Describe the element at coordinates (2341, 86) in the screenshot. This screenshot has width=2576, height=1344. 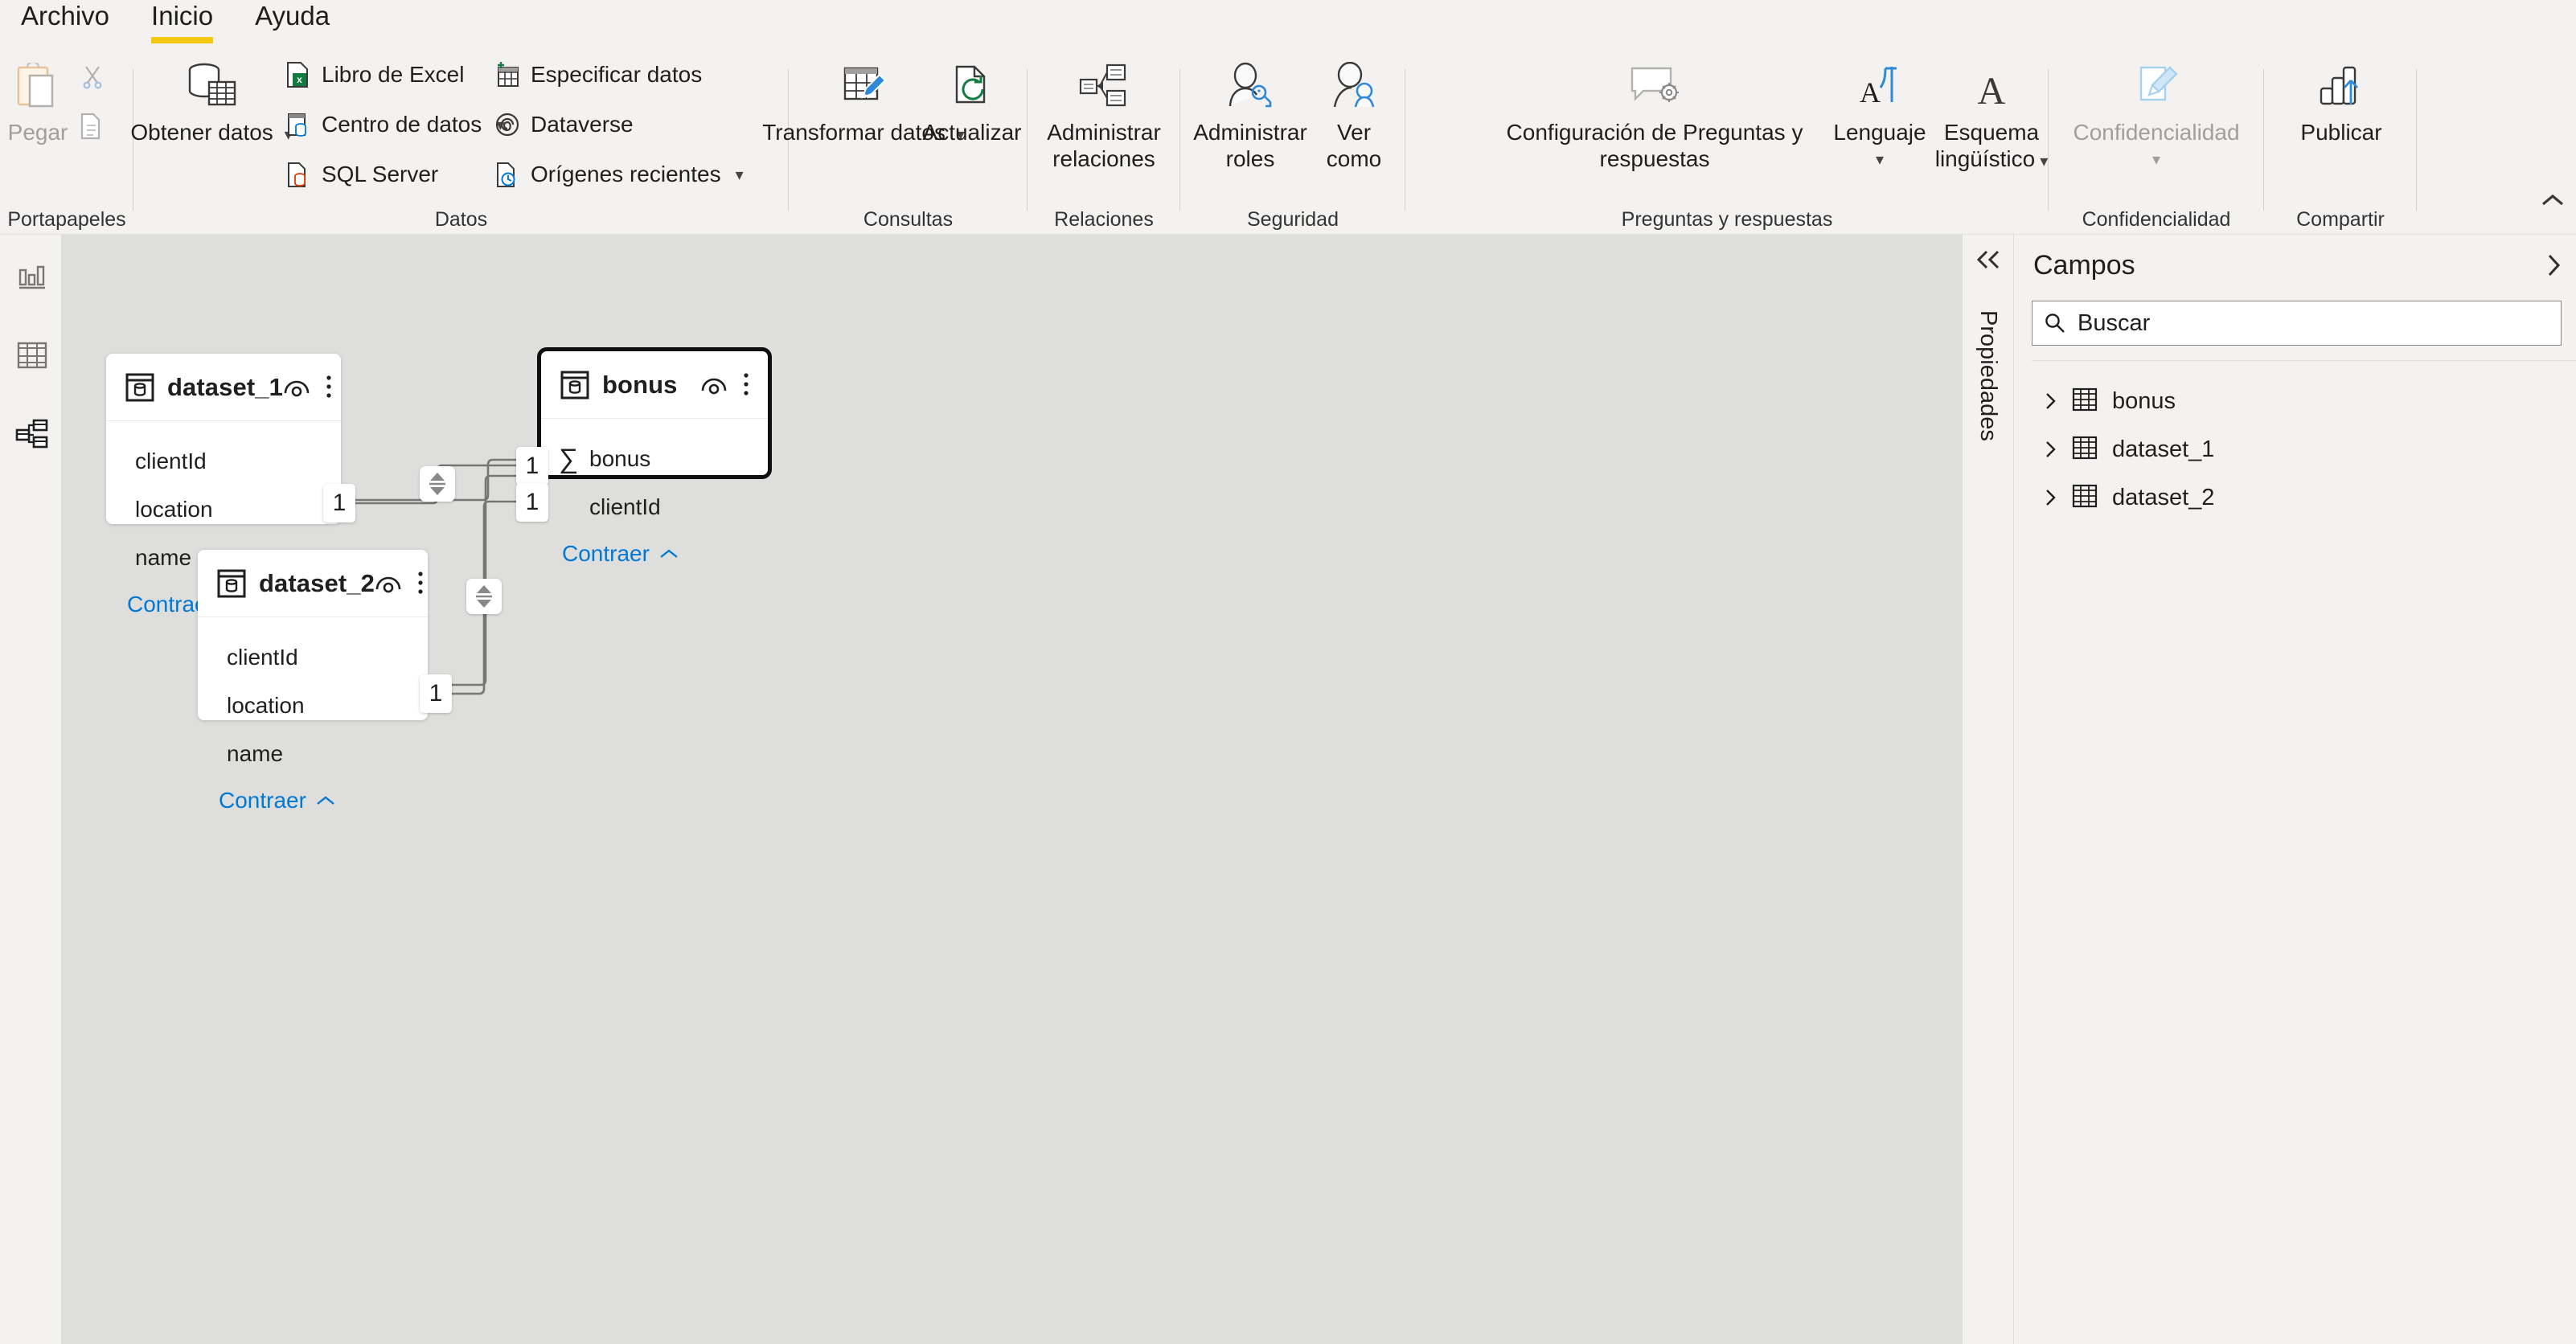
I see `publish-icon` at that location.